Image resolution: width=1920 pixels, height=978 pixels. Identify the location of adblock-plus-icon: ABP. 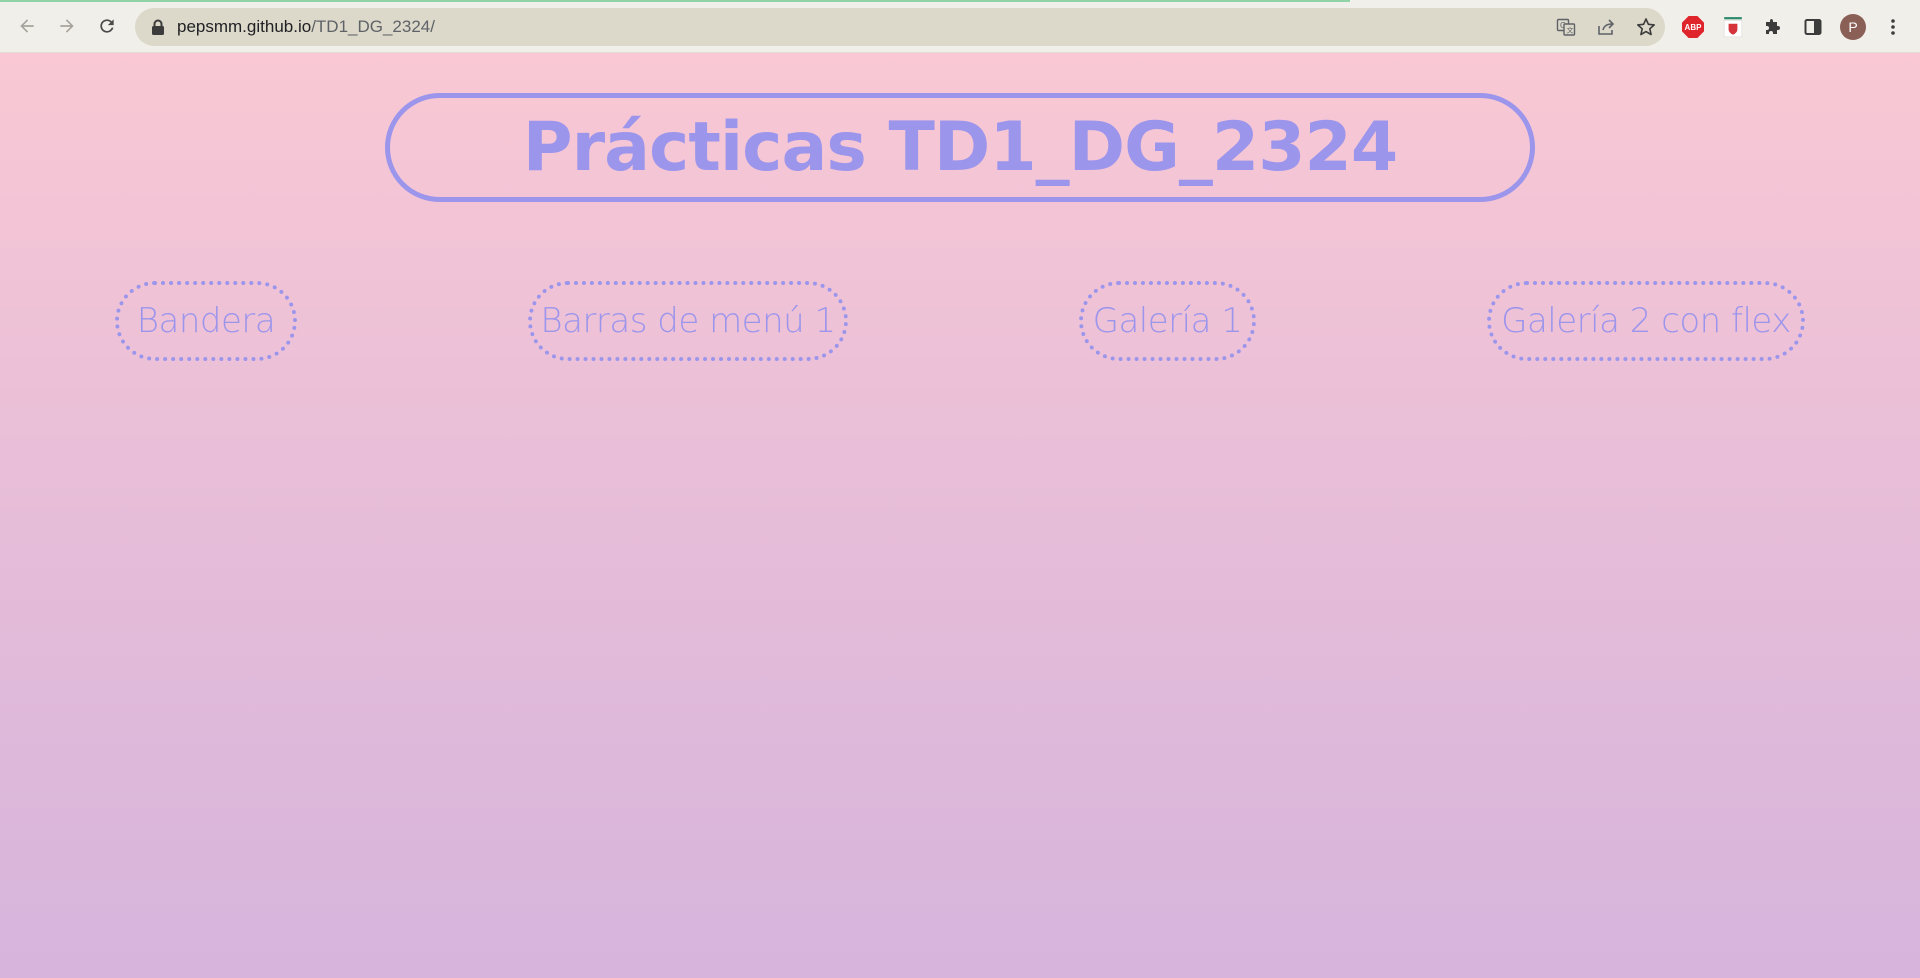
(1693, 27).